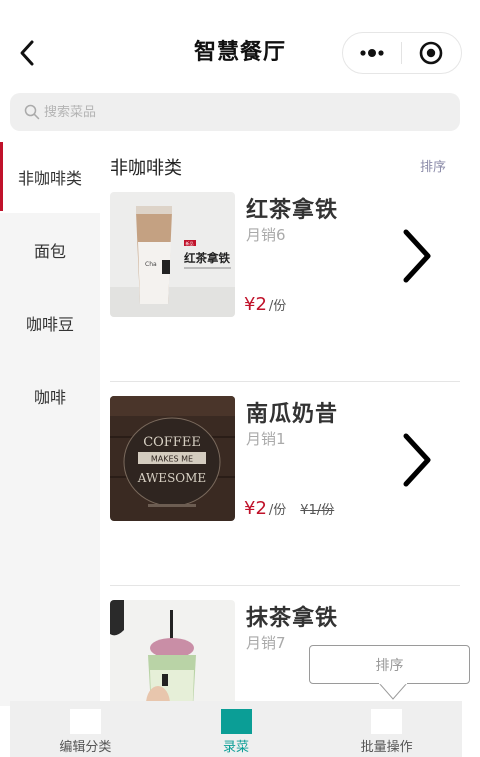 The image size is (480, 757). What do you see at coordinates (317, 510) in the screenshot?
I see `original-price: ¥1/份` at bounding box center [317, 510].